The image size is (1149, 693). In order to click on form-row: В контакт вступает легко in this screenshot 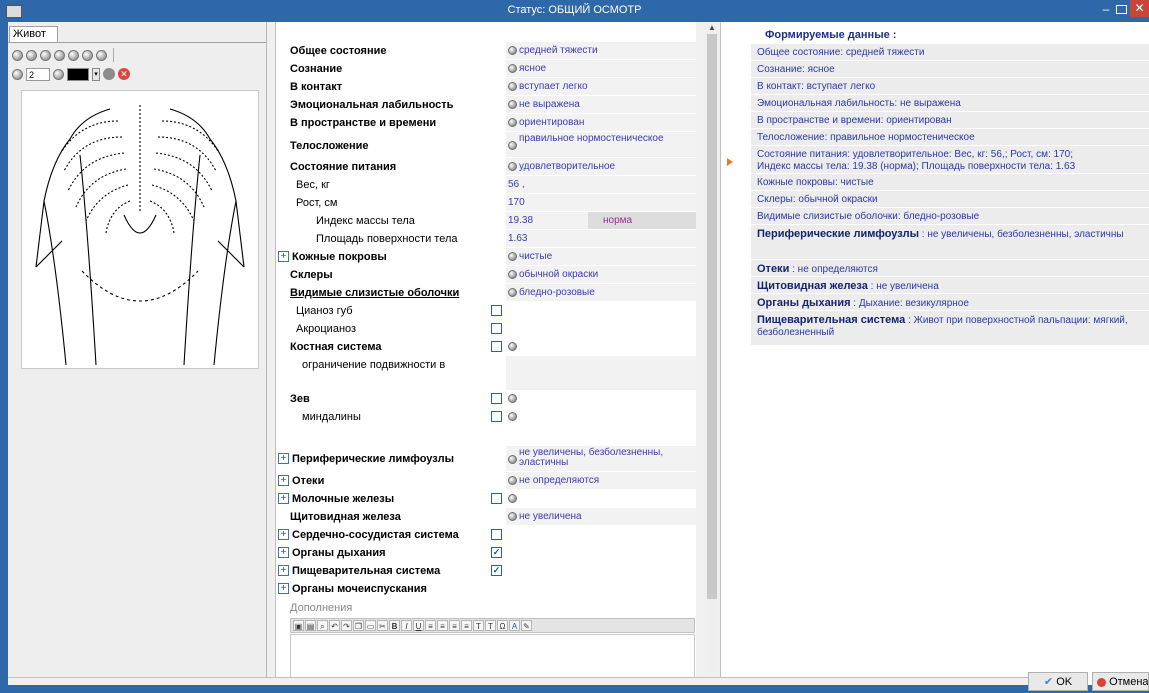, I will do `click(486, 87)`.